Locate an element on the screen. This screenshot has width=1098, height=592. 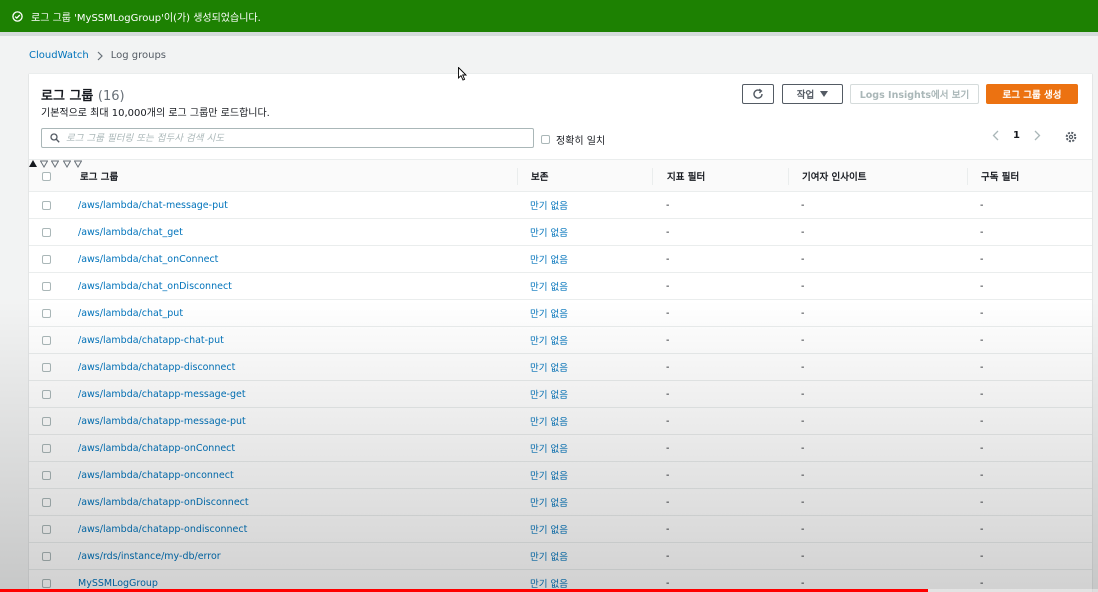
table-row: /aws/lambda/chat_get 만기 없음 - - - is located at coordinates (560, 232).